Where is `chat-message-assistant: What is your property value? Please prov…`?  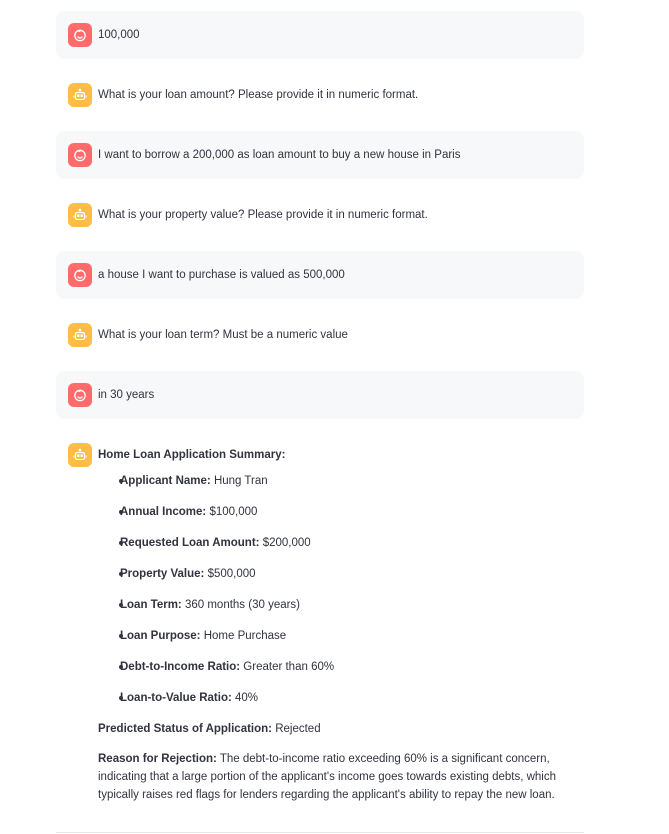 chat-message-assistant: What is your property value? Please prov… is located at coordinates (320, 215).